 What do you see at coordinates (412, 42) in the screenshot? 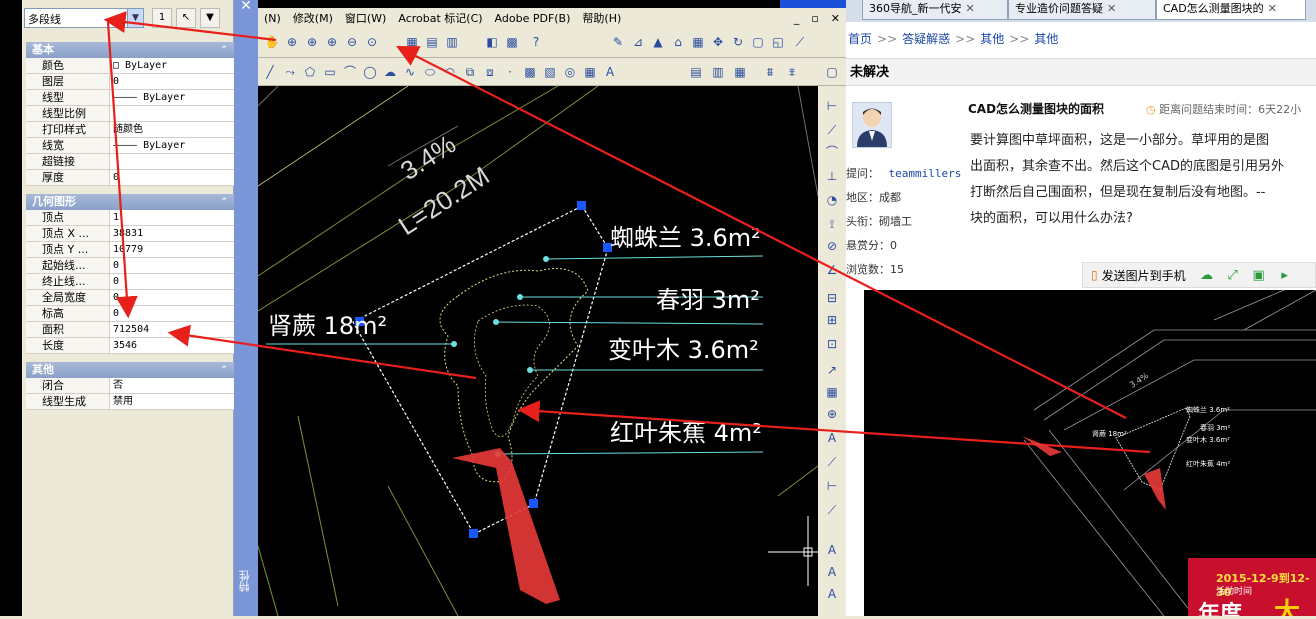
I see `properties-icon: ▦` at bounding box center [412, 42].